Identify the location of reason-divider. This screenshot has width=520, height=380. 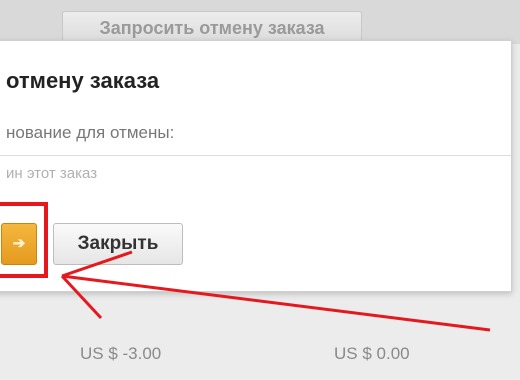
(255, 155).